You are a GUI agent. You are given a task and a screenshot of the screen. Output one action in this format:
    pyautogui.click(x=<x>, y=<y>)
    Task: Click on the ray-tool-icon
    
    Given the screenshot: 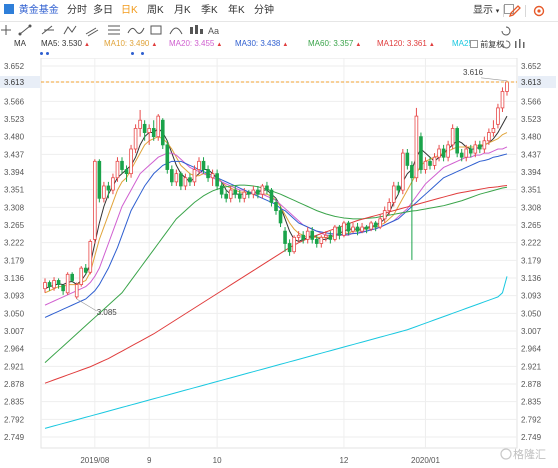 What is the action you would take?
    pyautogui.click(x=47, y=30)
    